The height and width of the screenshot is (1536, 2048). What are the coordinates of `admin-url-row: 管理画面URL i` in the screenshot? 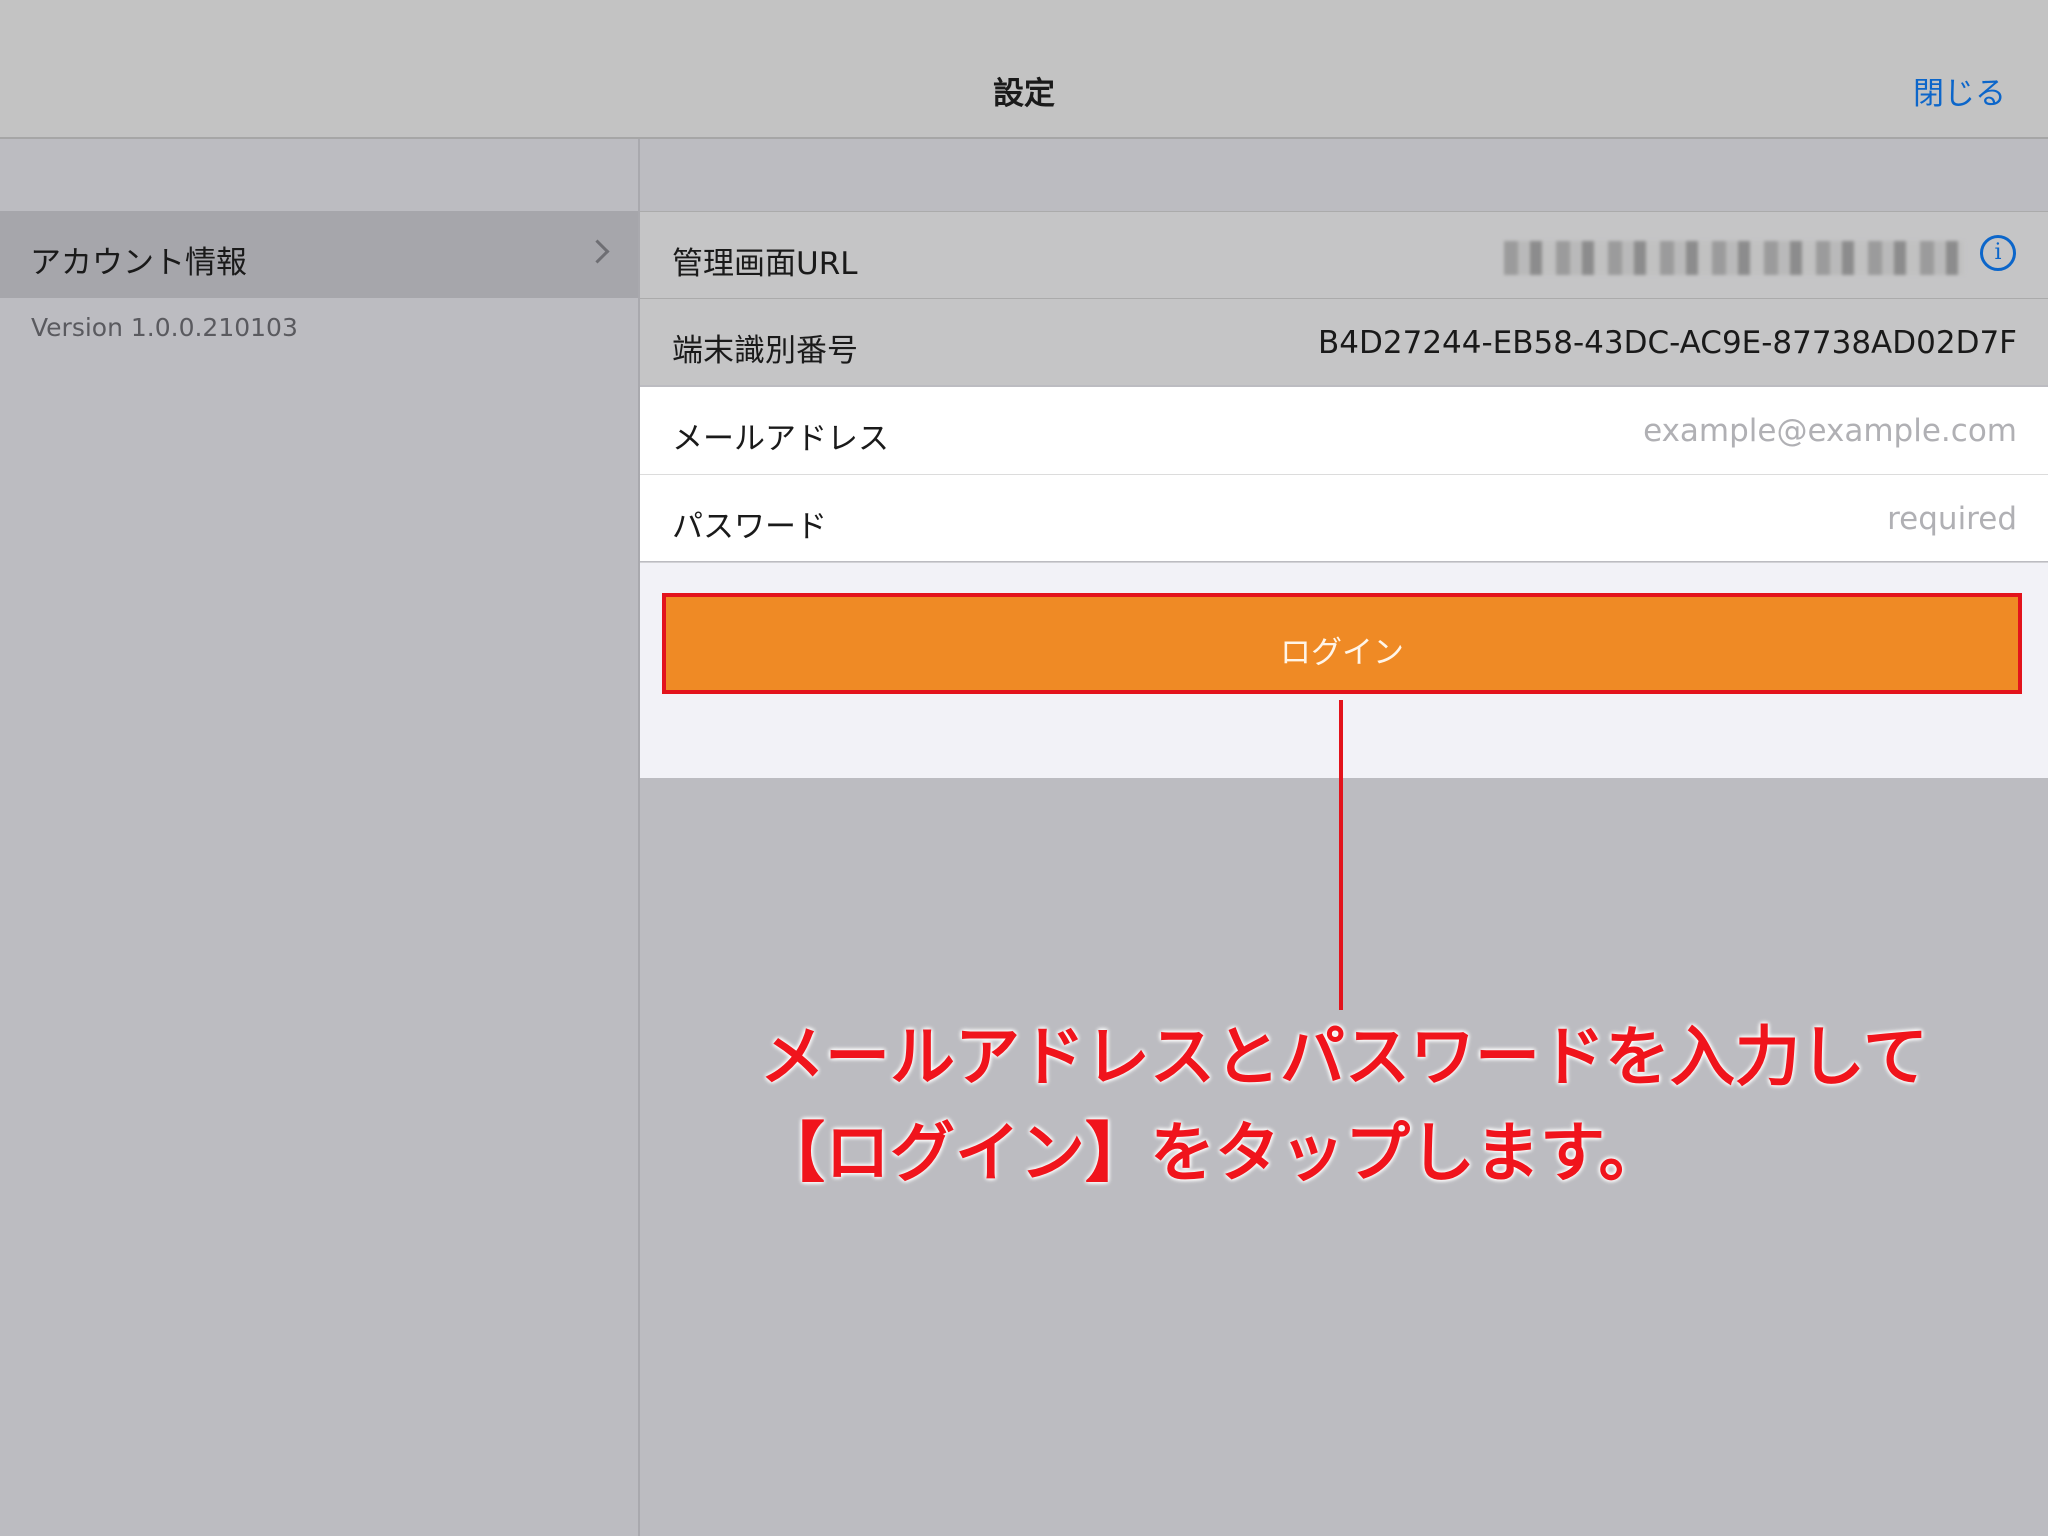 It's located at (1344, 254).